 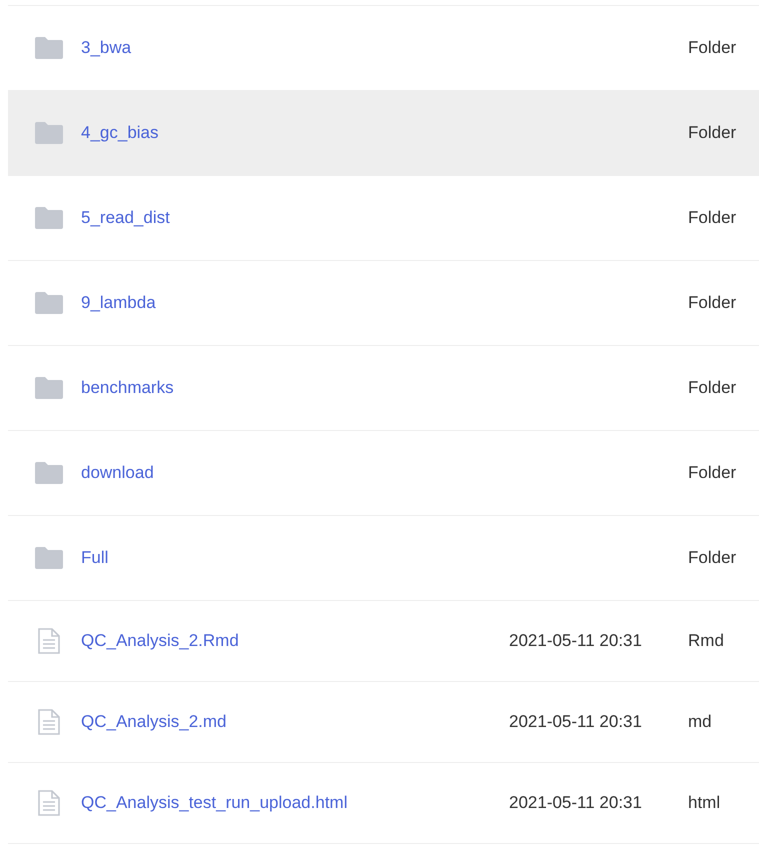 What do you see at coordinates (704, 803) in the screenshot?
I see `file-type: html` at bounding box center [704, 803].